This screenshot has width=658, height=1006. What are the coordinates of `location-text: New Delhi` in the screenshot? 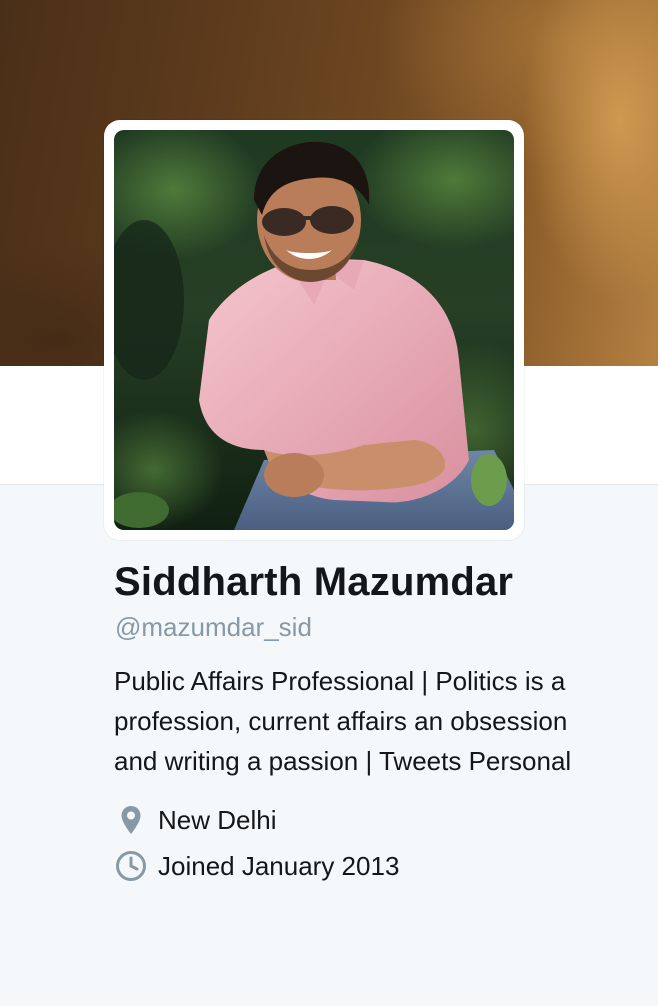 It's located at (217, 819).